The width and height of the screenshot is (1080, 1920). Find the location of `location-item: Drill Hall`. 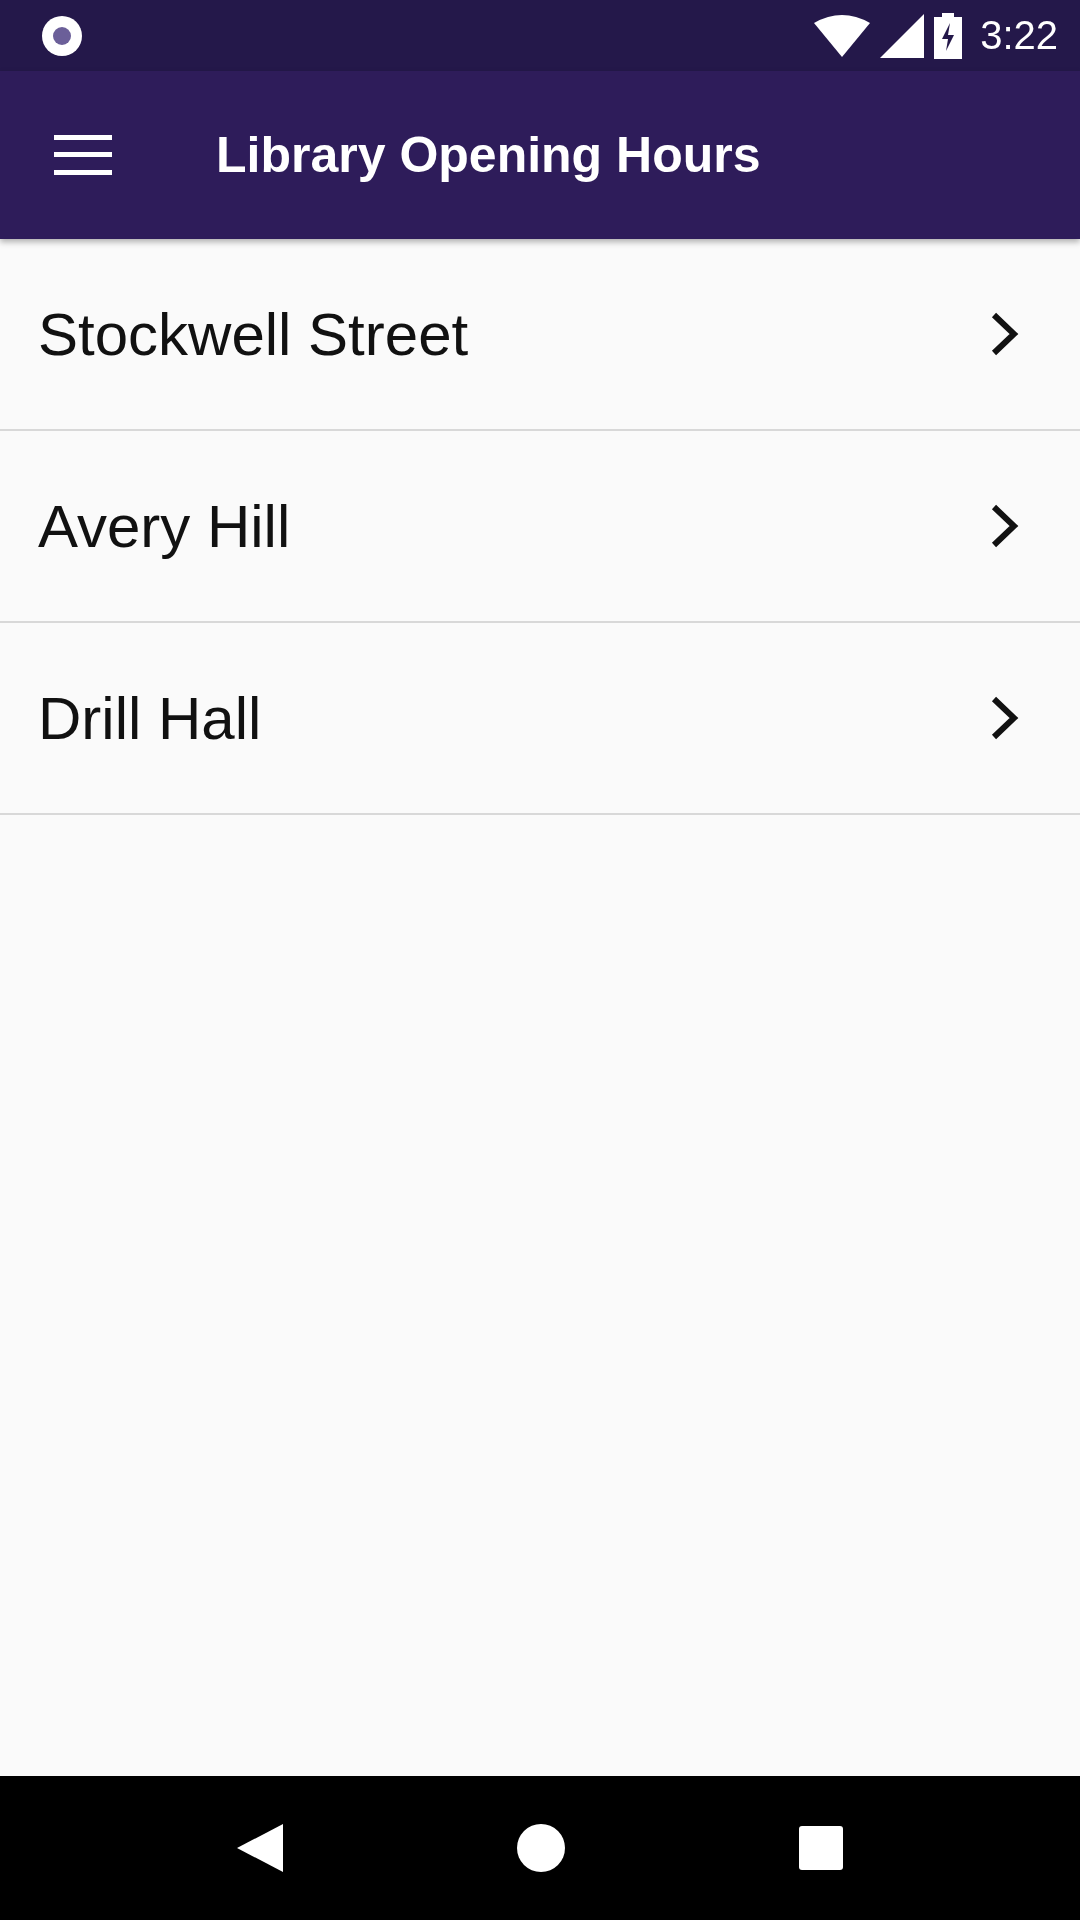

location-item: Drill Hall is located at coordinates (540, 719).